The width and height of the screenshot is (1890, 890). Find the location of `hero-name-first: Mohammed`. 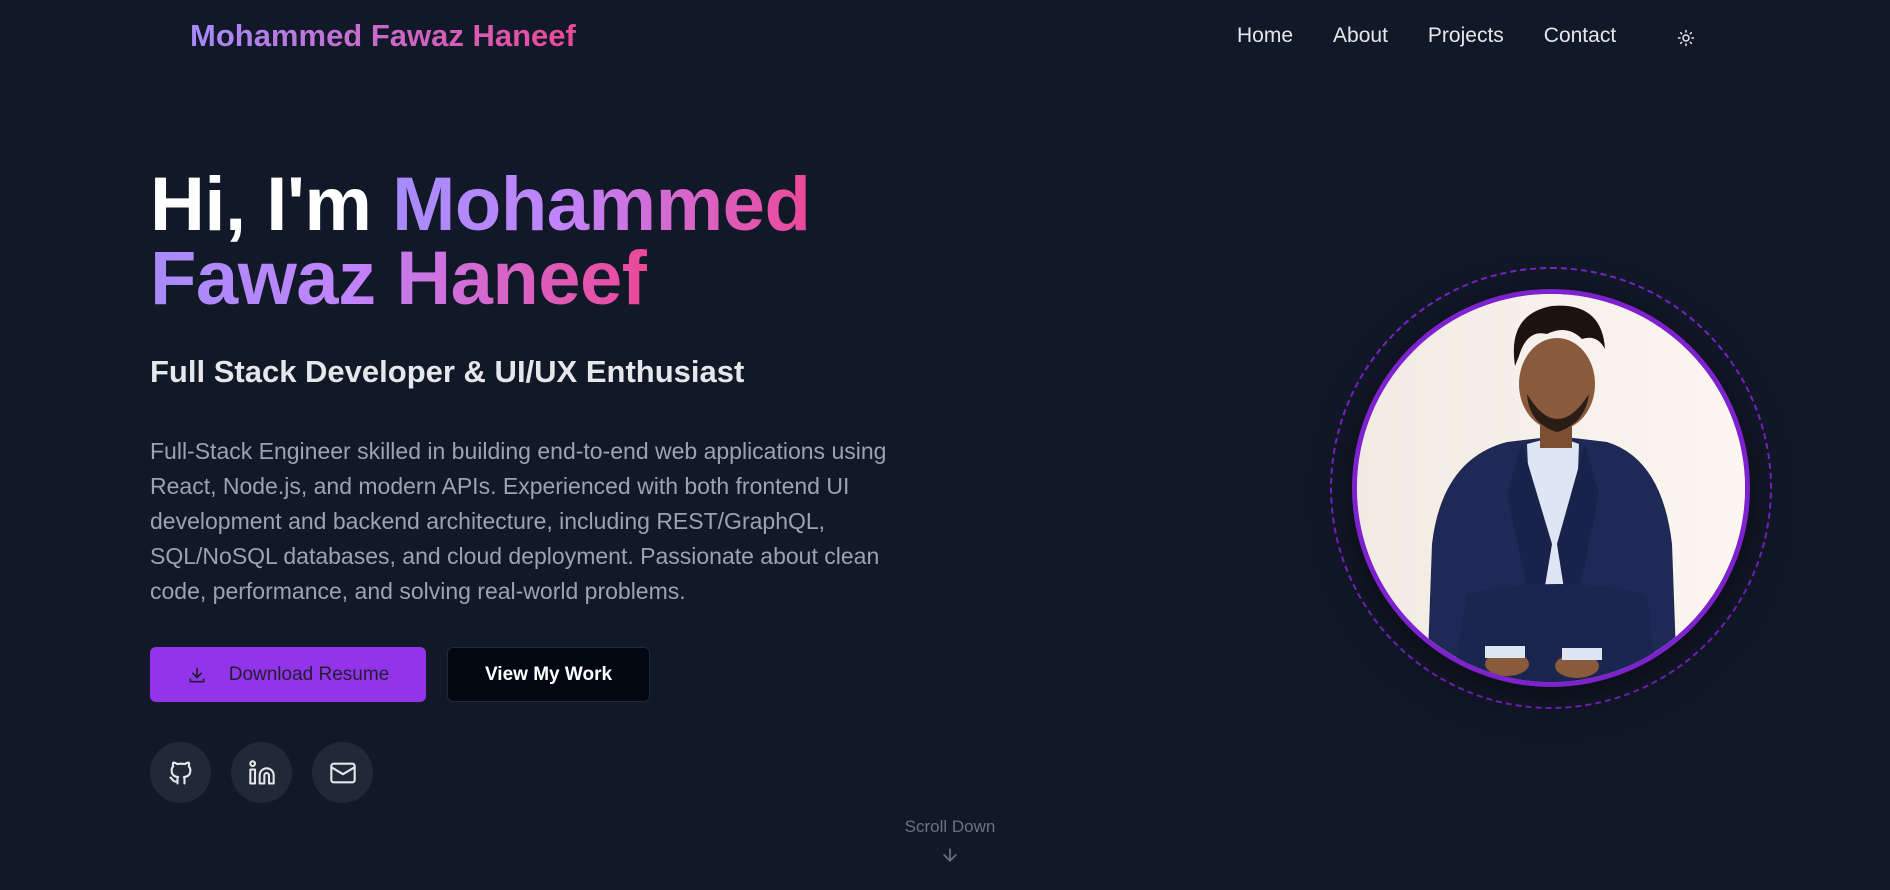

hero-name-first: Mohammed is located at coordinates (601, 204).